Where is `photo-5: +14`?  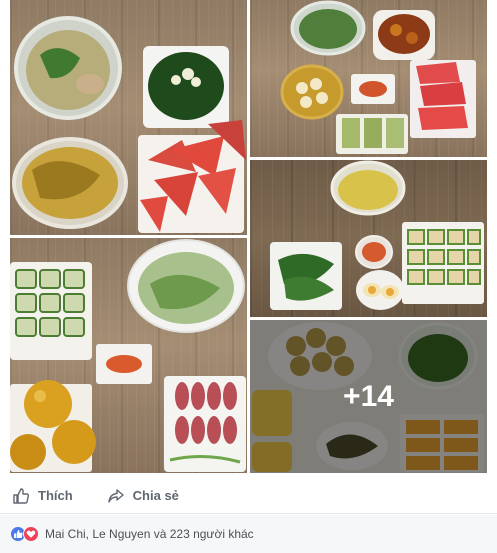 photo-5: +14 is located at coordinates (368, 396).